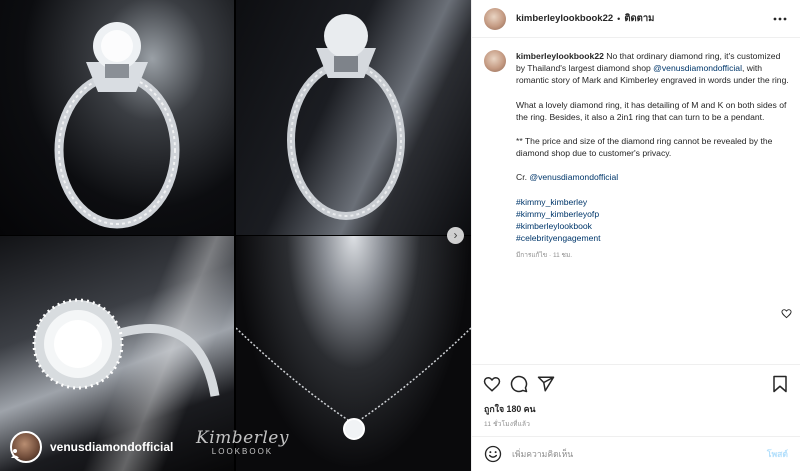  I want to click on follow-button: ติดตาม, so click(639, 18).